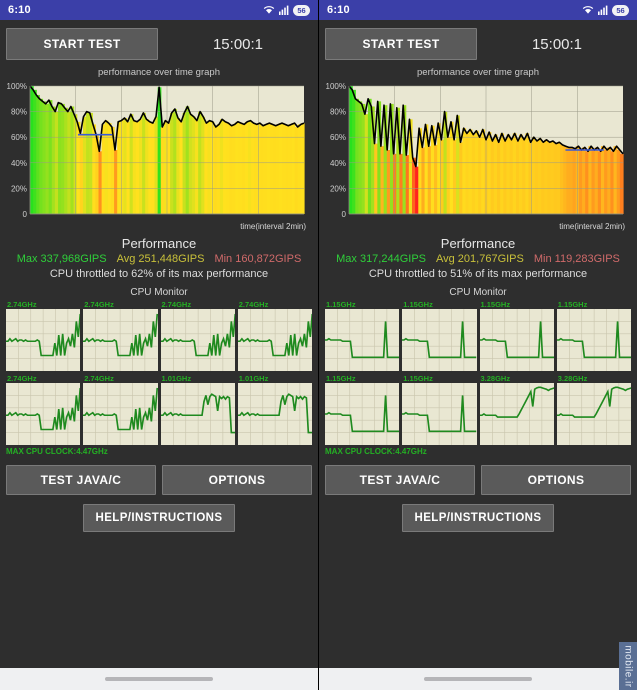 The width and height of the screenshot is (637, 690). Describe the element at coordinates (478, 292) in the screenshot. I see `cpu-monitor-title: CPU Monitor` at that location.